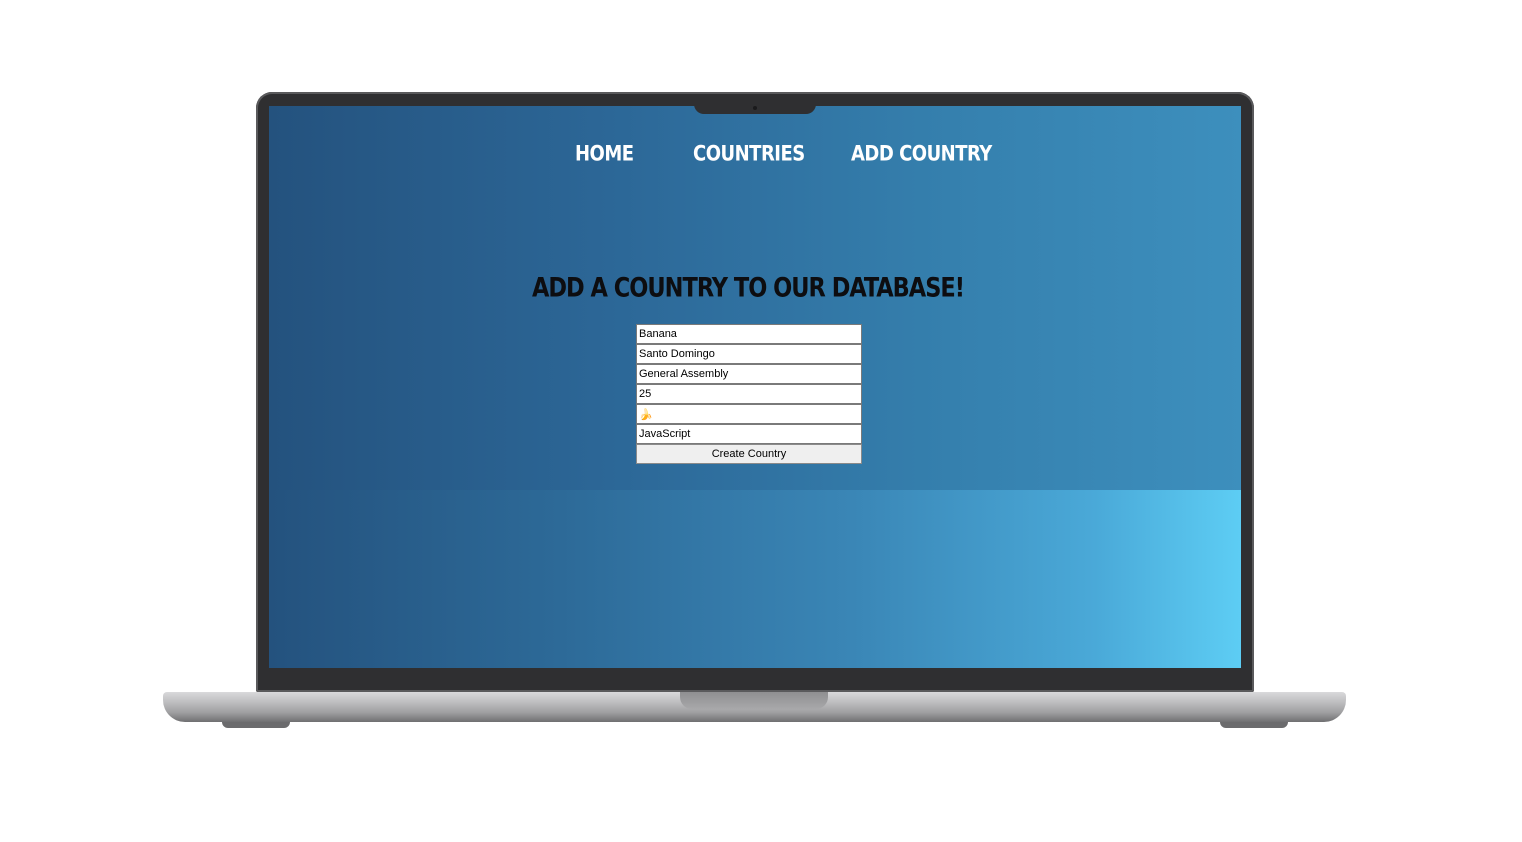  What do you see at coordinates (749, 454) in the screenshot?
I see `create-country-button: Create Country` at bounding box center [749, 454].